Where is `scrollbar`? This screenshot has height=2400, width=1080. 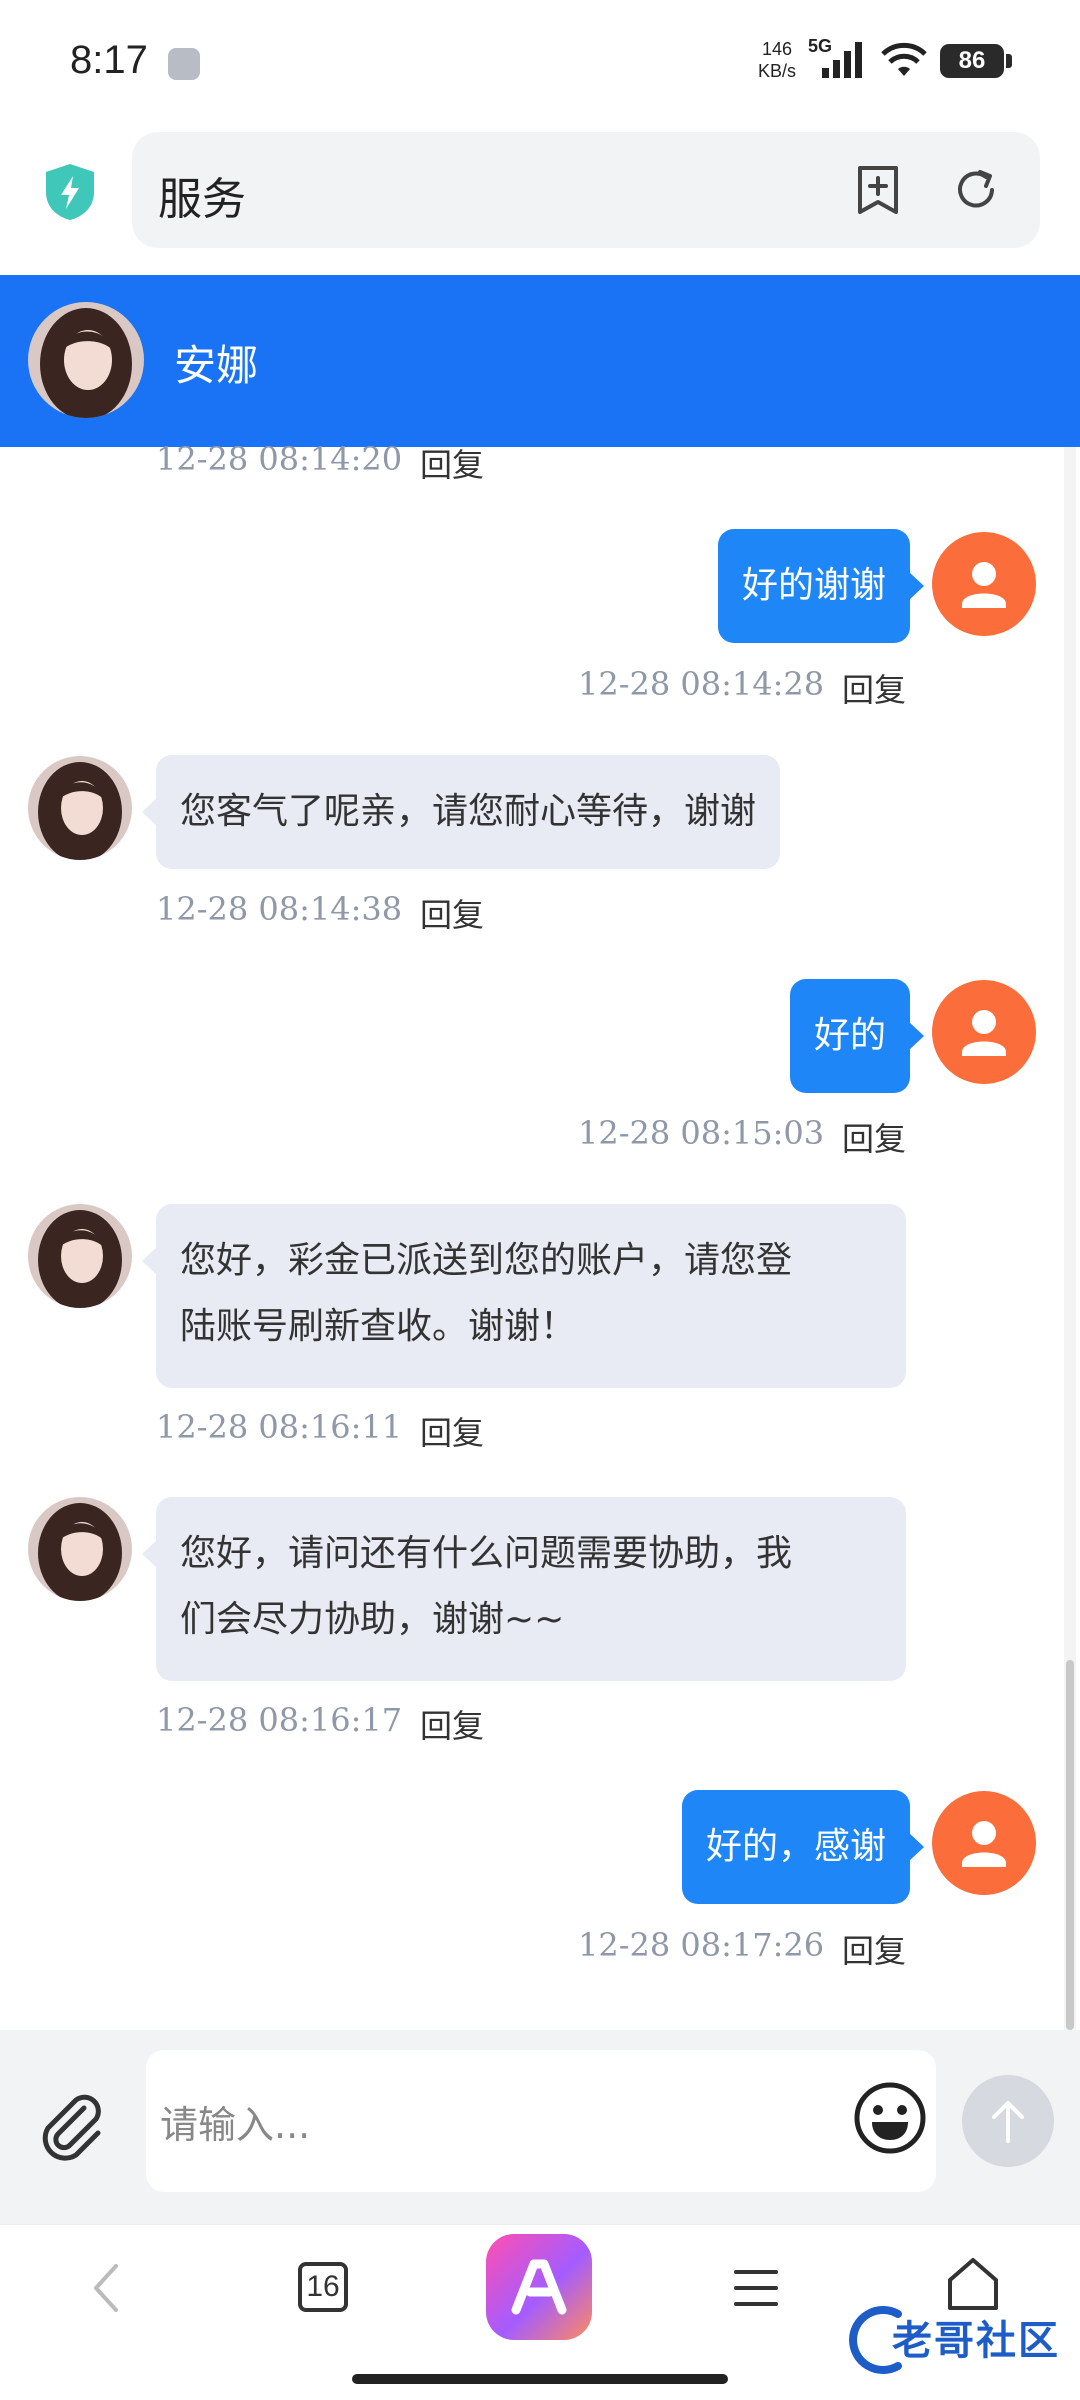
scrollbar is located at coordinates (1070, 1845).